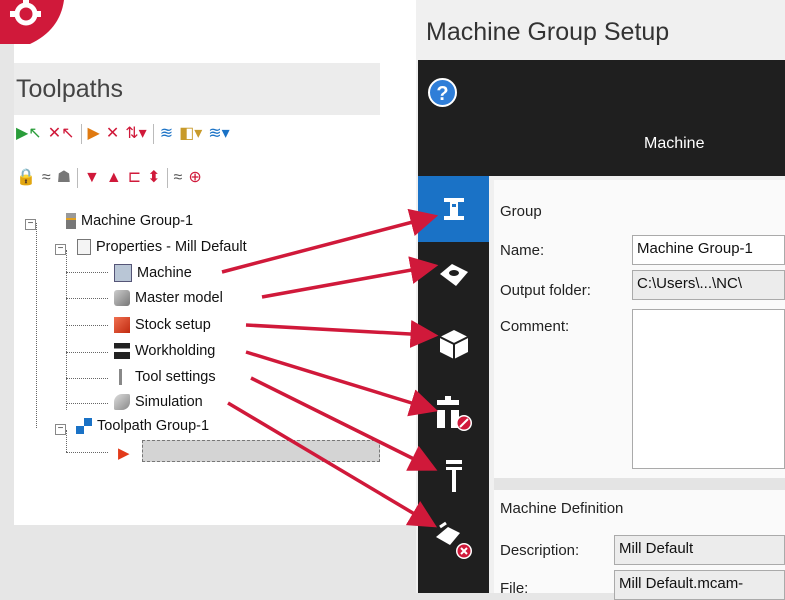 This screenshot has height=600, width=785. What do you see at coordinates (169, 402) in the screenshot?
I see `simulation-label: Simulation` at bounding box center [169, 402].